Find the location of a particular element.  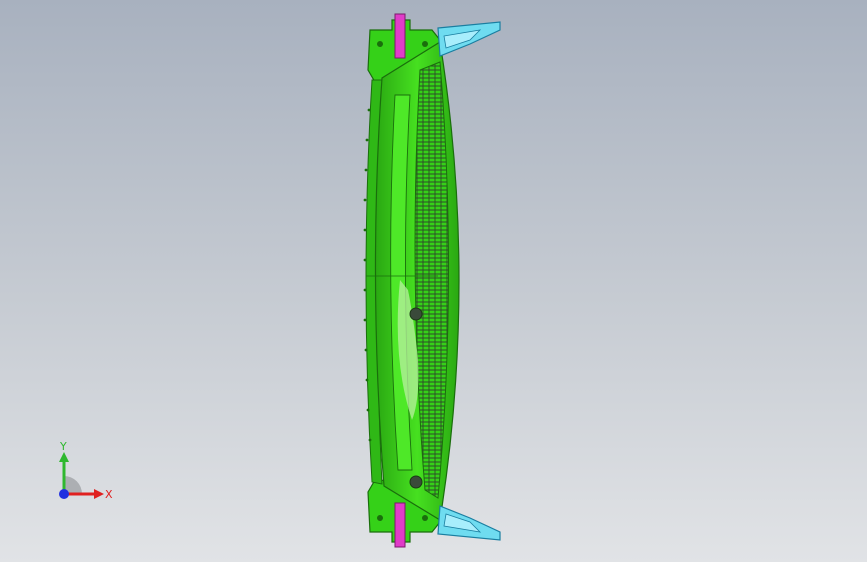

x-axis-label: X is located at coordinates (109, 494).